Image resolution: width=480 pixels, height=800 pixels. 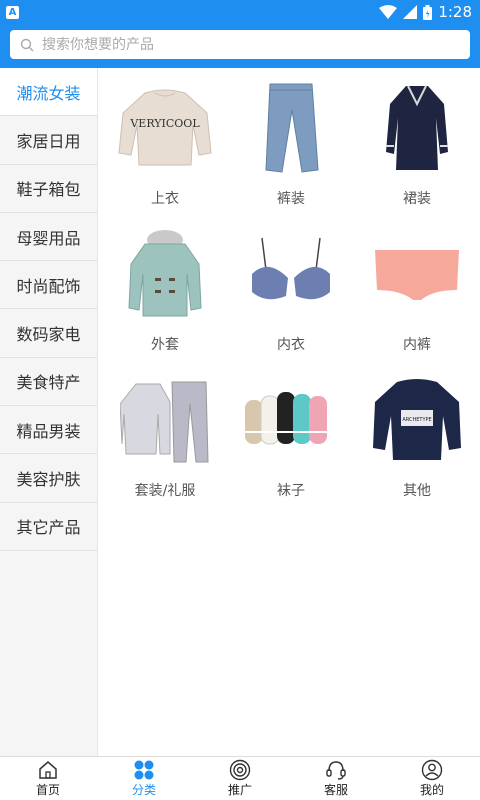 I want to click on search-input, so click(x=242, y=44).